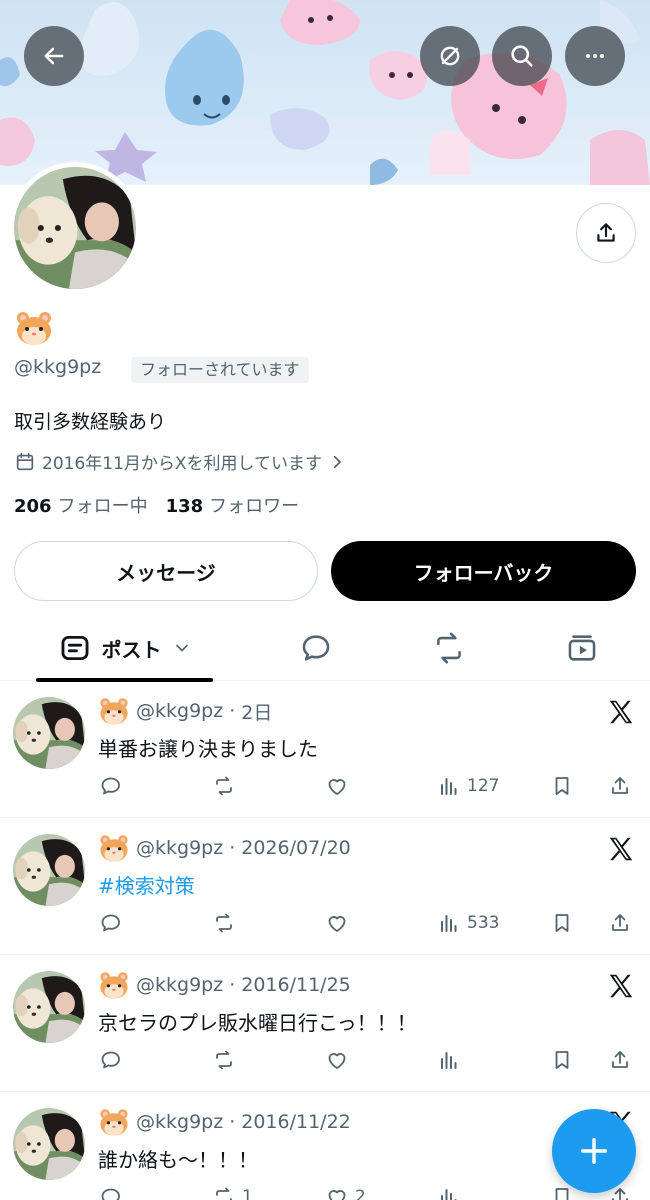  What do you see at coordinates (325, 749) in the screenshot?
I see `post-item: @kkg9pz · 2日 単番お譲り決まりました 127` at bounding box center [325, 749].